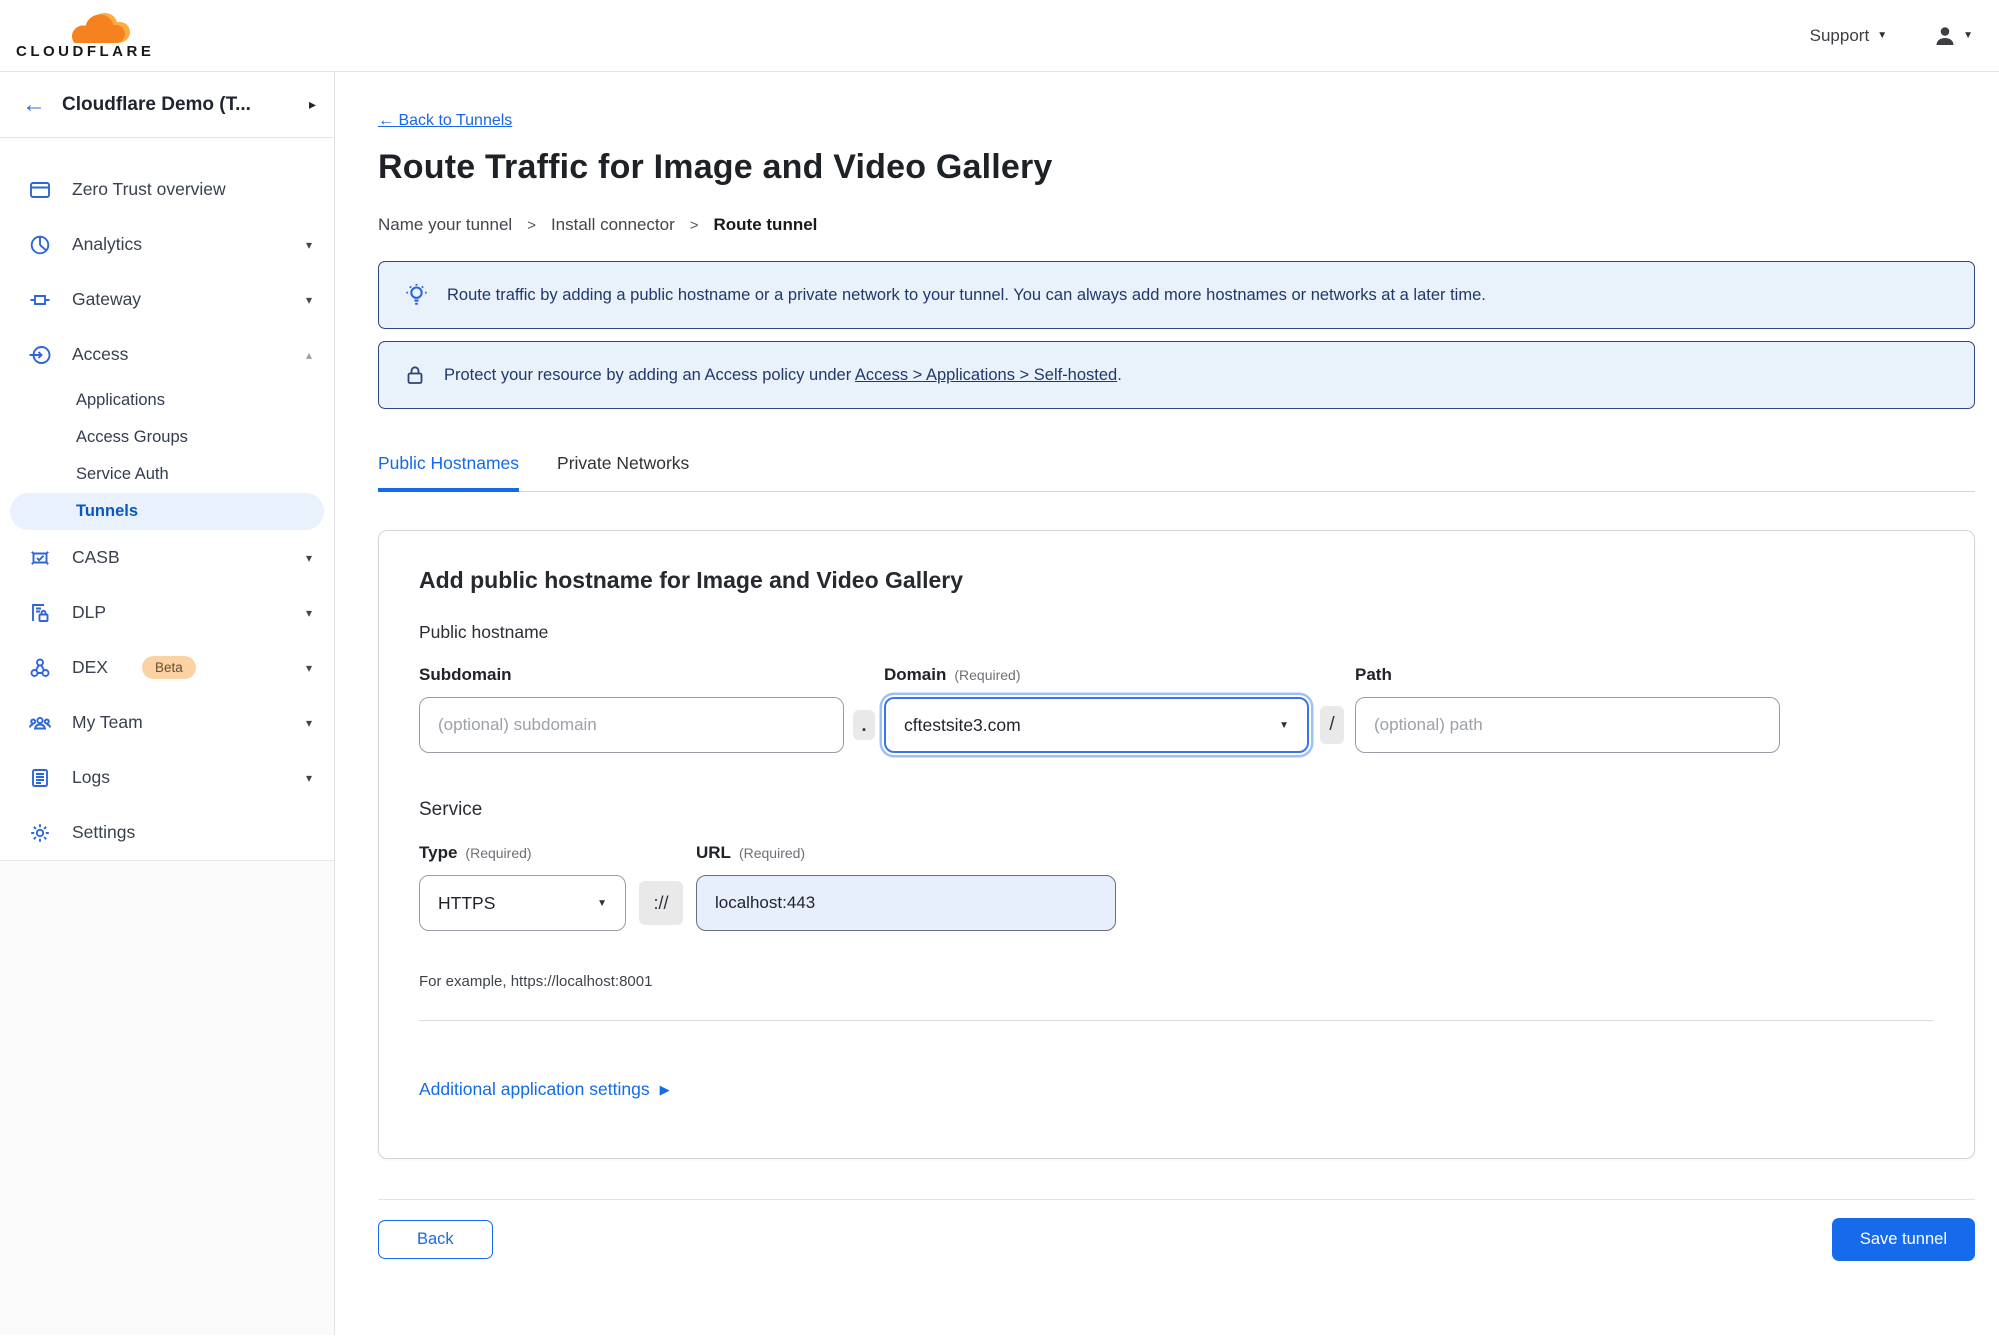 The image size is (1999, 1336). Describe the element at coordinates (40, 355) in the screenshot. I see `access-icon` at that location.